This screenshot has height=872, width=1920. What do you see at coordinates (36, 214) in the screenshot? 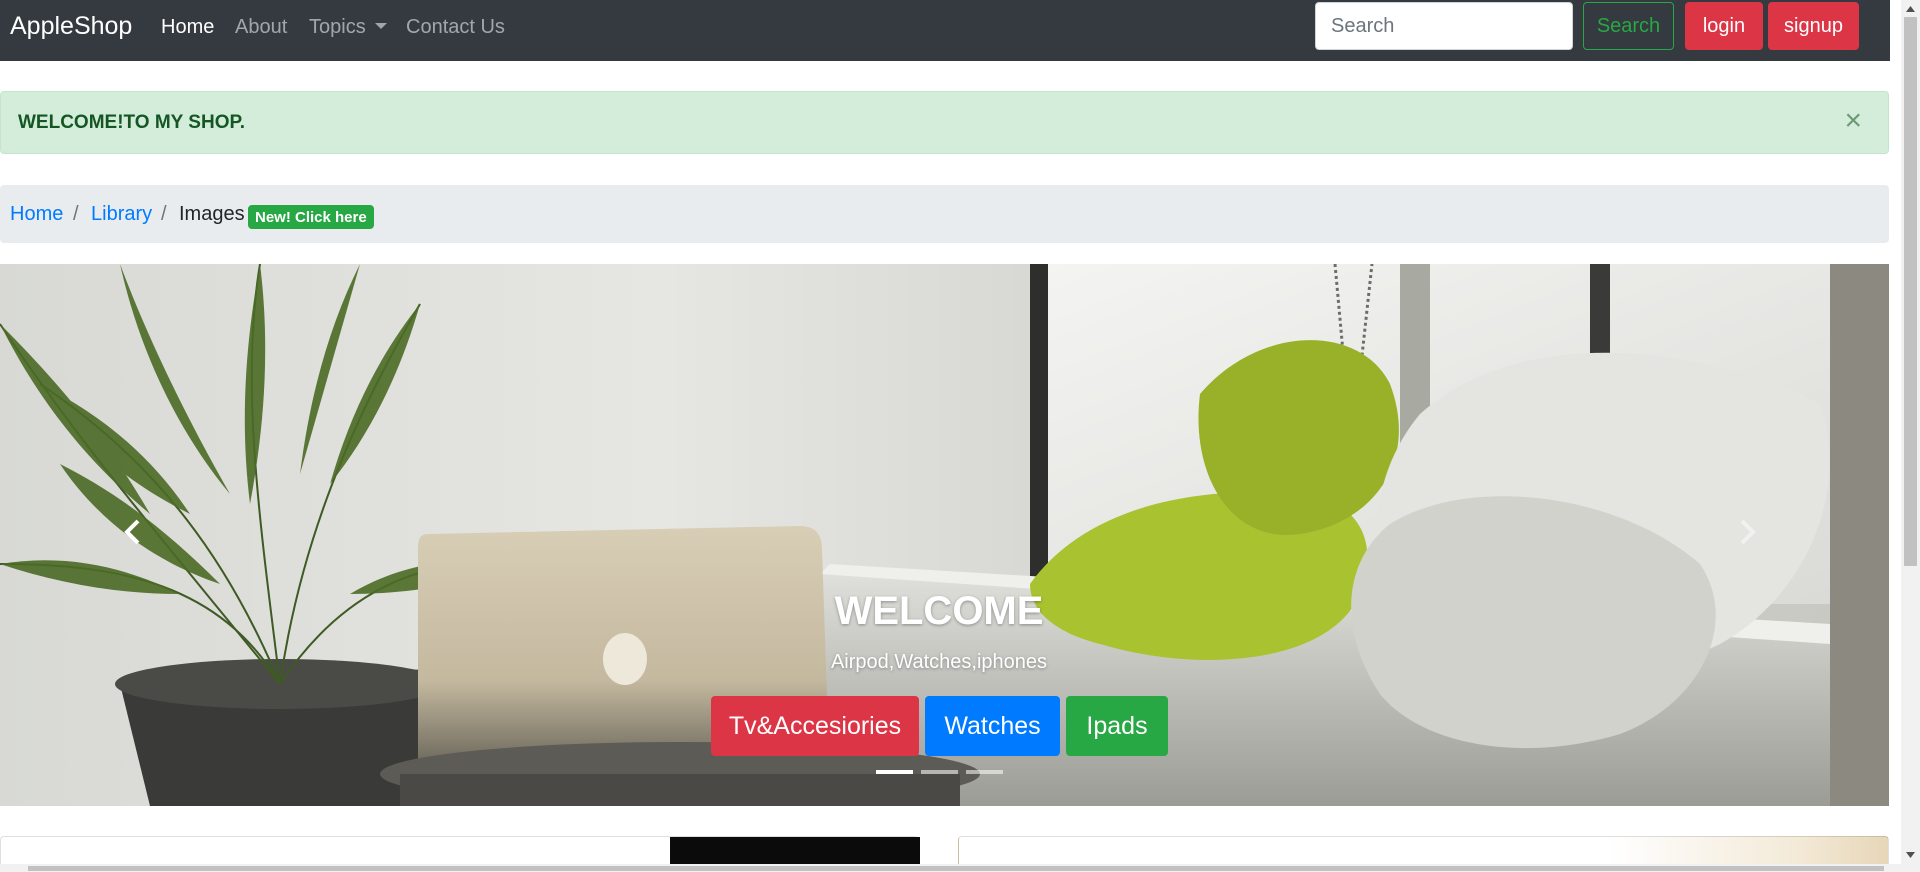
I see `breadcrumb-home: Home` at bounding box center [36, 214].